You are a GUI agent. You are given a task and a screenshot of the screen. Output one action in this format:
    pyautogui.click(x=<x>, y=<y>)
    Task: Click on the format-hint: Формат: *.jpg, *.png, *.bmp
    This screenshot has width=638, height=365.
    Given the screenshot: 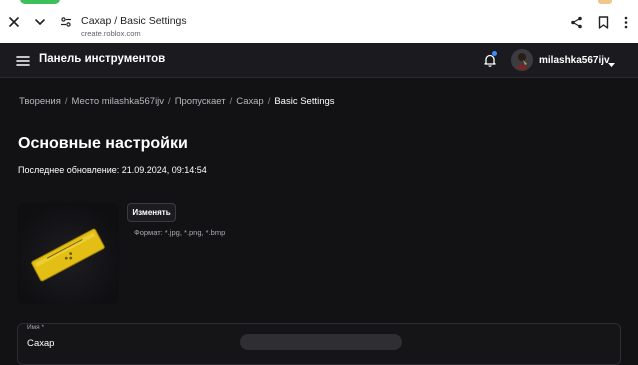 What is the action you would take?
    pyautogui.click(x=180, y=232)
    